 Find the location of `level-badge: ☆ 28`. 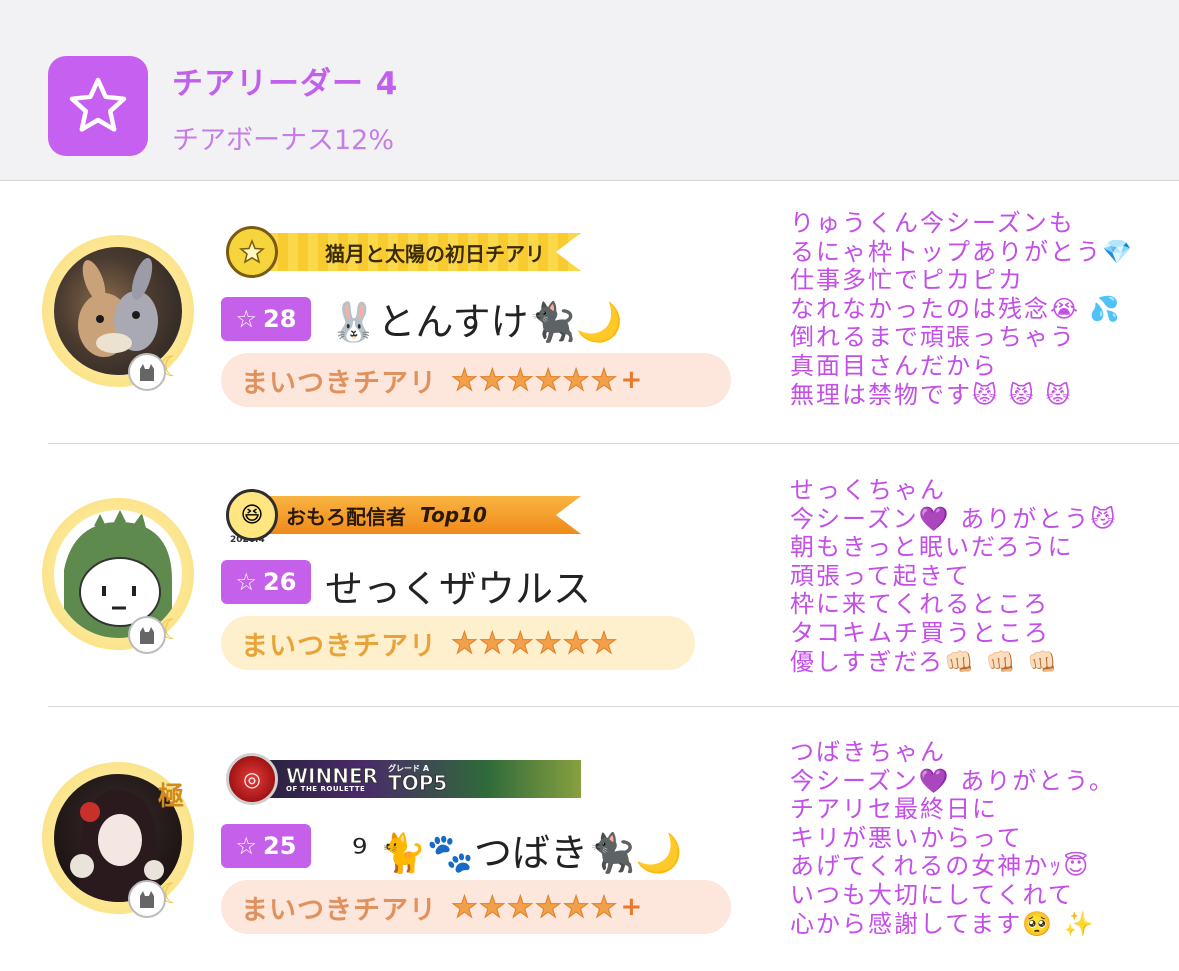

level-badge: ☆ 28 is located at coordinates (266, 319).